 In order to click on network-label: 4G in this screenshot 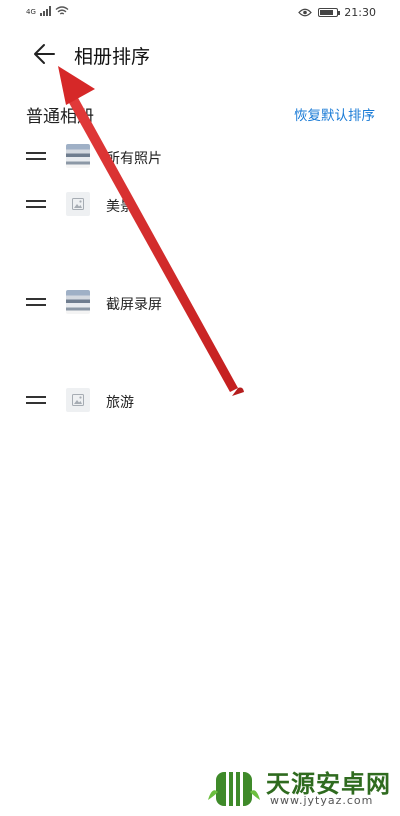, I will do `click(31, 12)`.